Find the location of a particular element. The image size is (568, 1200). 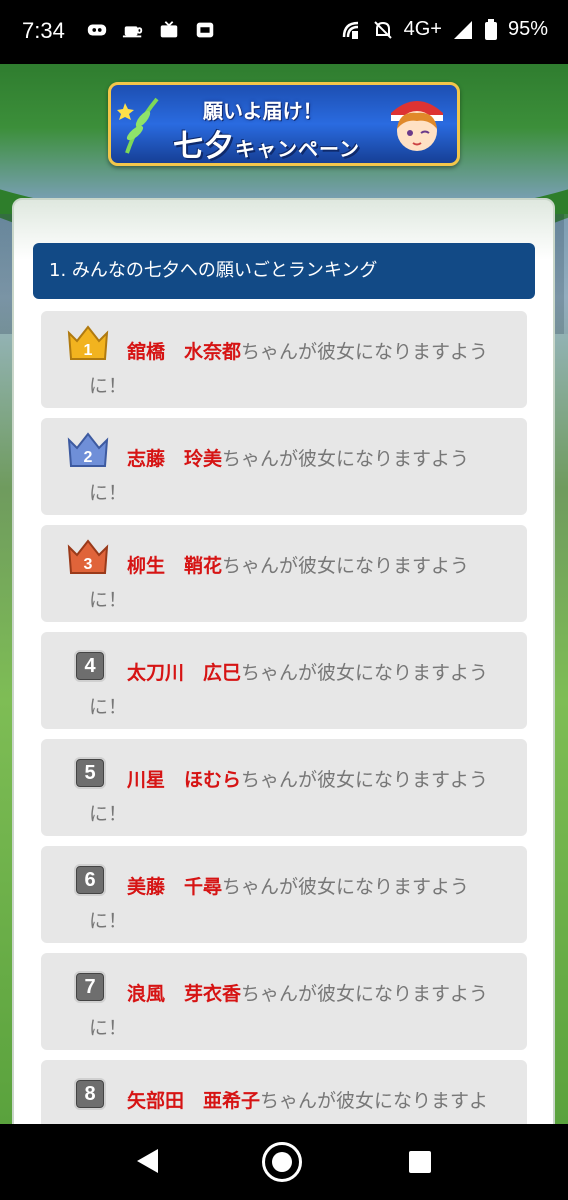

ranking-item-3: 3 柳生 鞘花ちゃんが彼女になりますよう に！ is located at coordinates (284, 573).